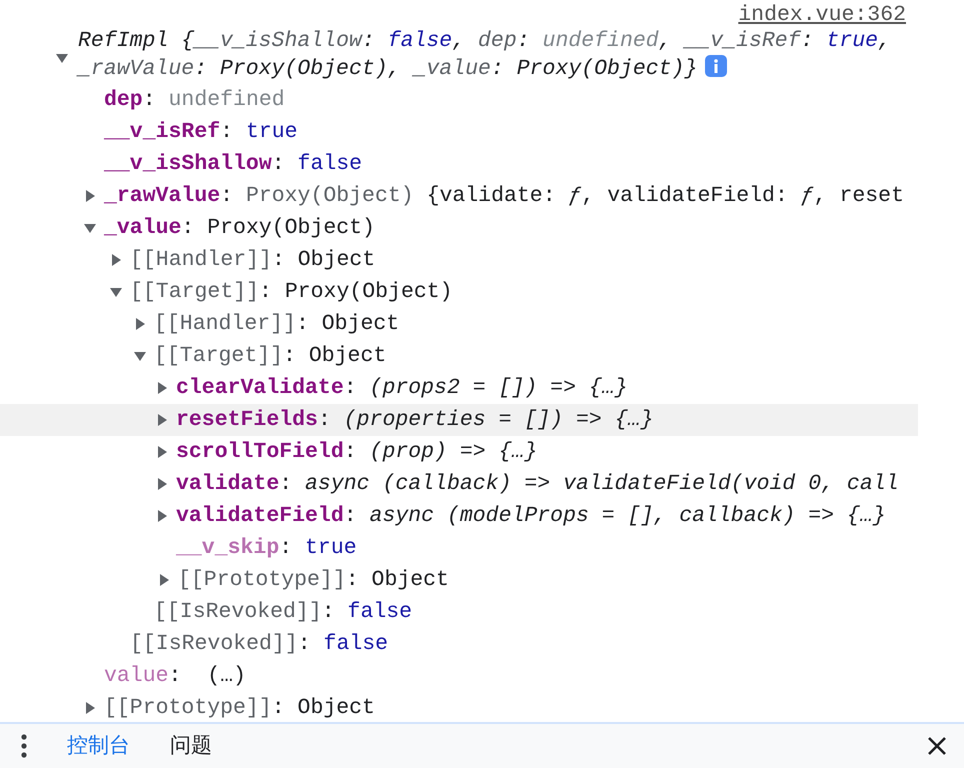  What do you see at coordinates (136, 676) in the screenshot?
I see `property-key: value` at bounding box center [136, 676].